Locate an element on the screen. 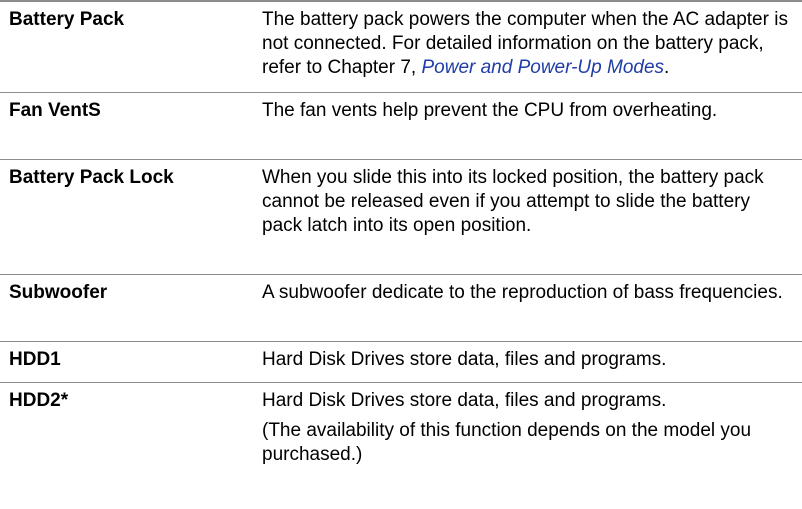 The image size is (802, 509). term-hdd1: HDD1 is located at coordinates (35, 359).